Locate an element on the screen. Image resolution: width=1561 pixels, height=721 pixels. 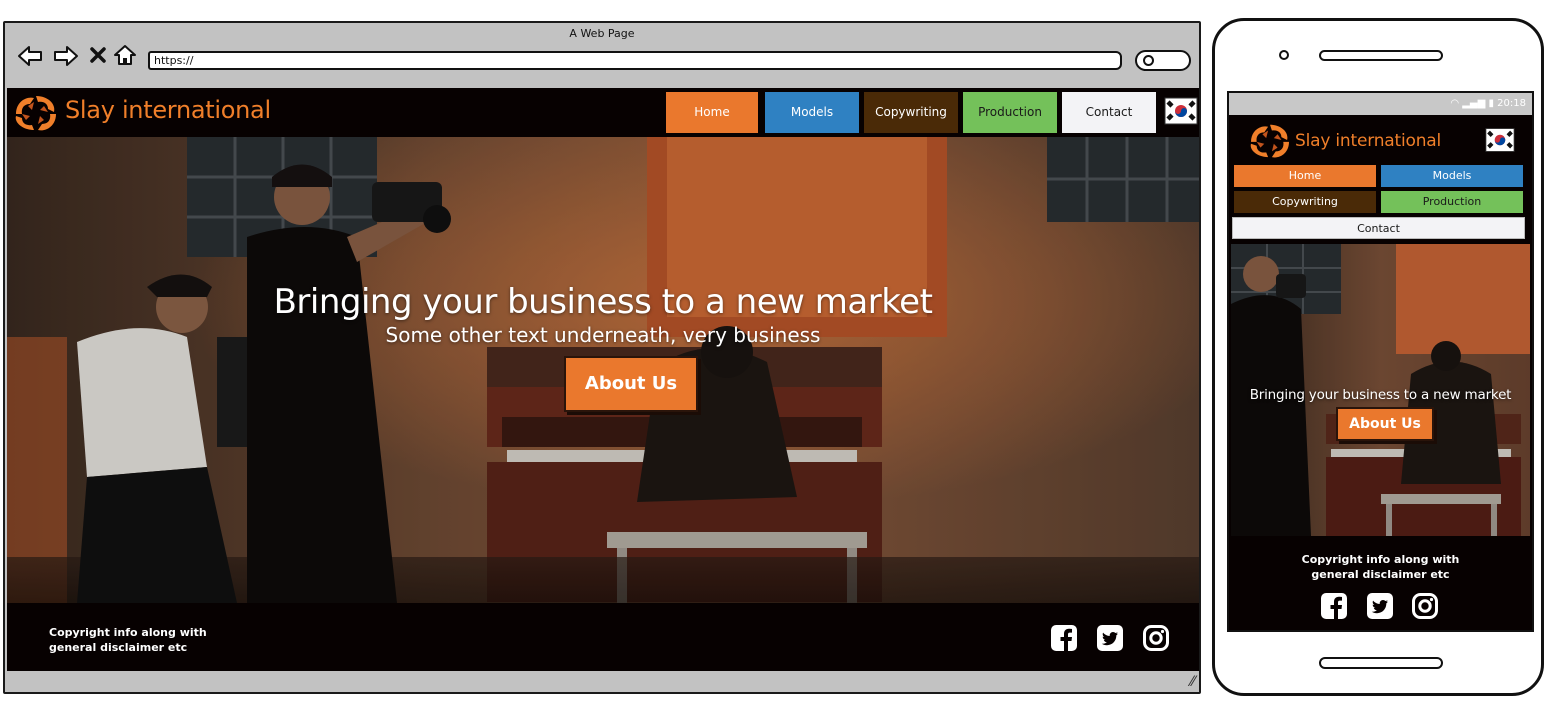
footer-copyright-line1: Copyright info along with is located at coordinates (128, 632).